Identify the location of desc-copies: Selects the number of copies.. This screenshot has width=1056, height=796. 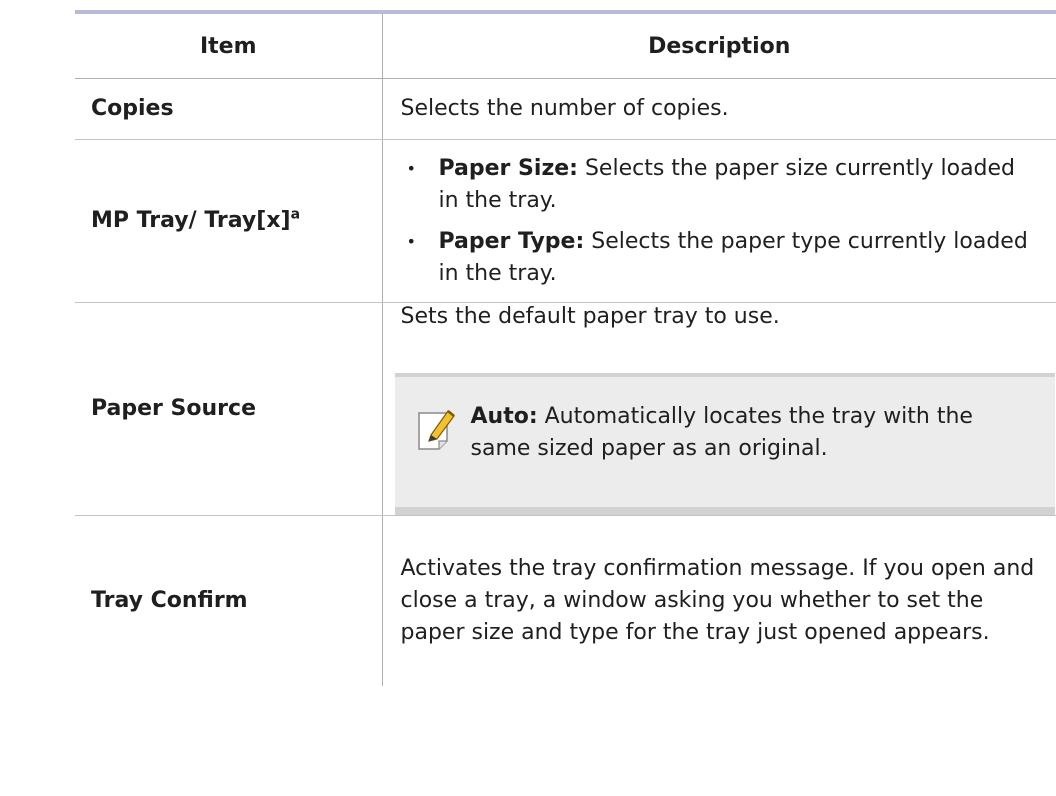
(719, 109).